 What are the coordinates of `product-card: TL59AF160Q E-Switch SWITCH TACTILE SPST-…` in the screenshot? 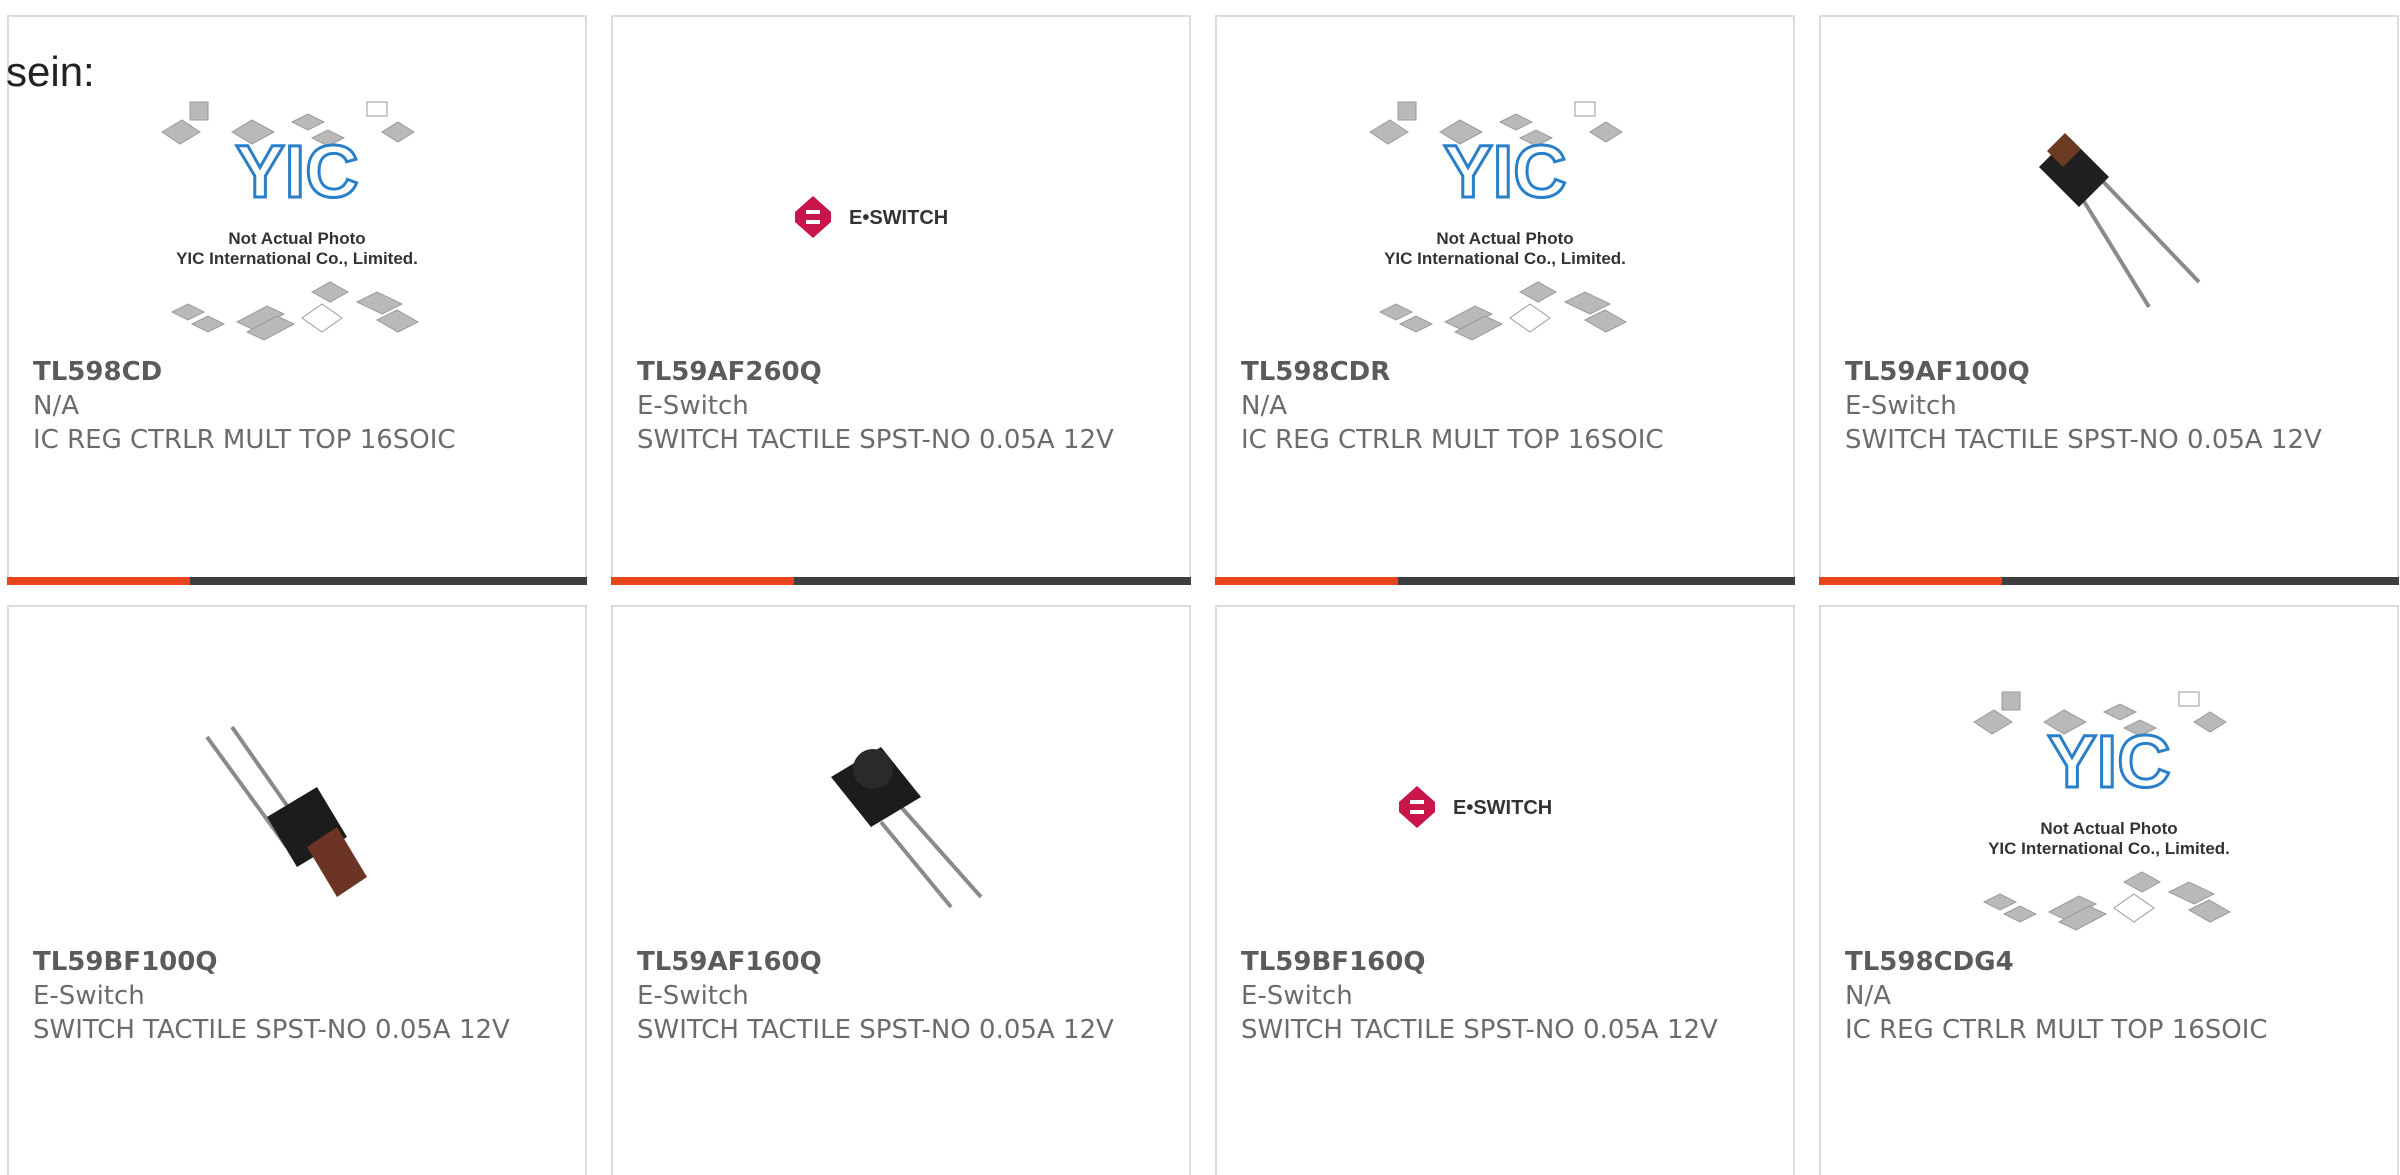 It's located at (901, 890).